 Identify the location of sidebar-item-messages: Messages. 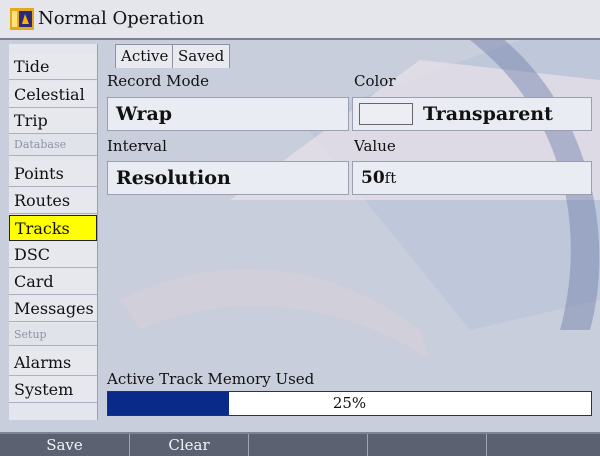
(53, 309).